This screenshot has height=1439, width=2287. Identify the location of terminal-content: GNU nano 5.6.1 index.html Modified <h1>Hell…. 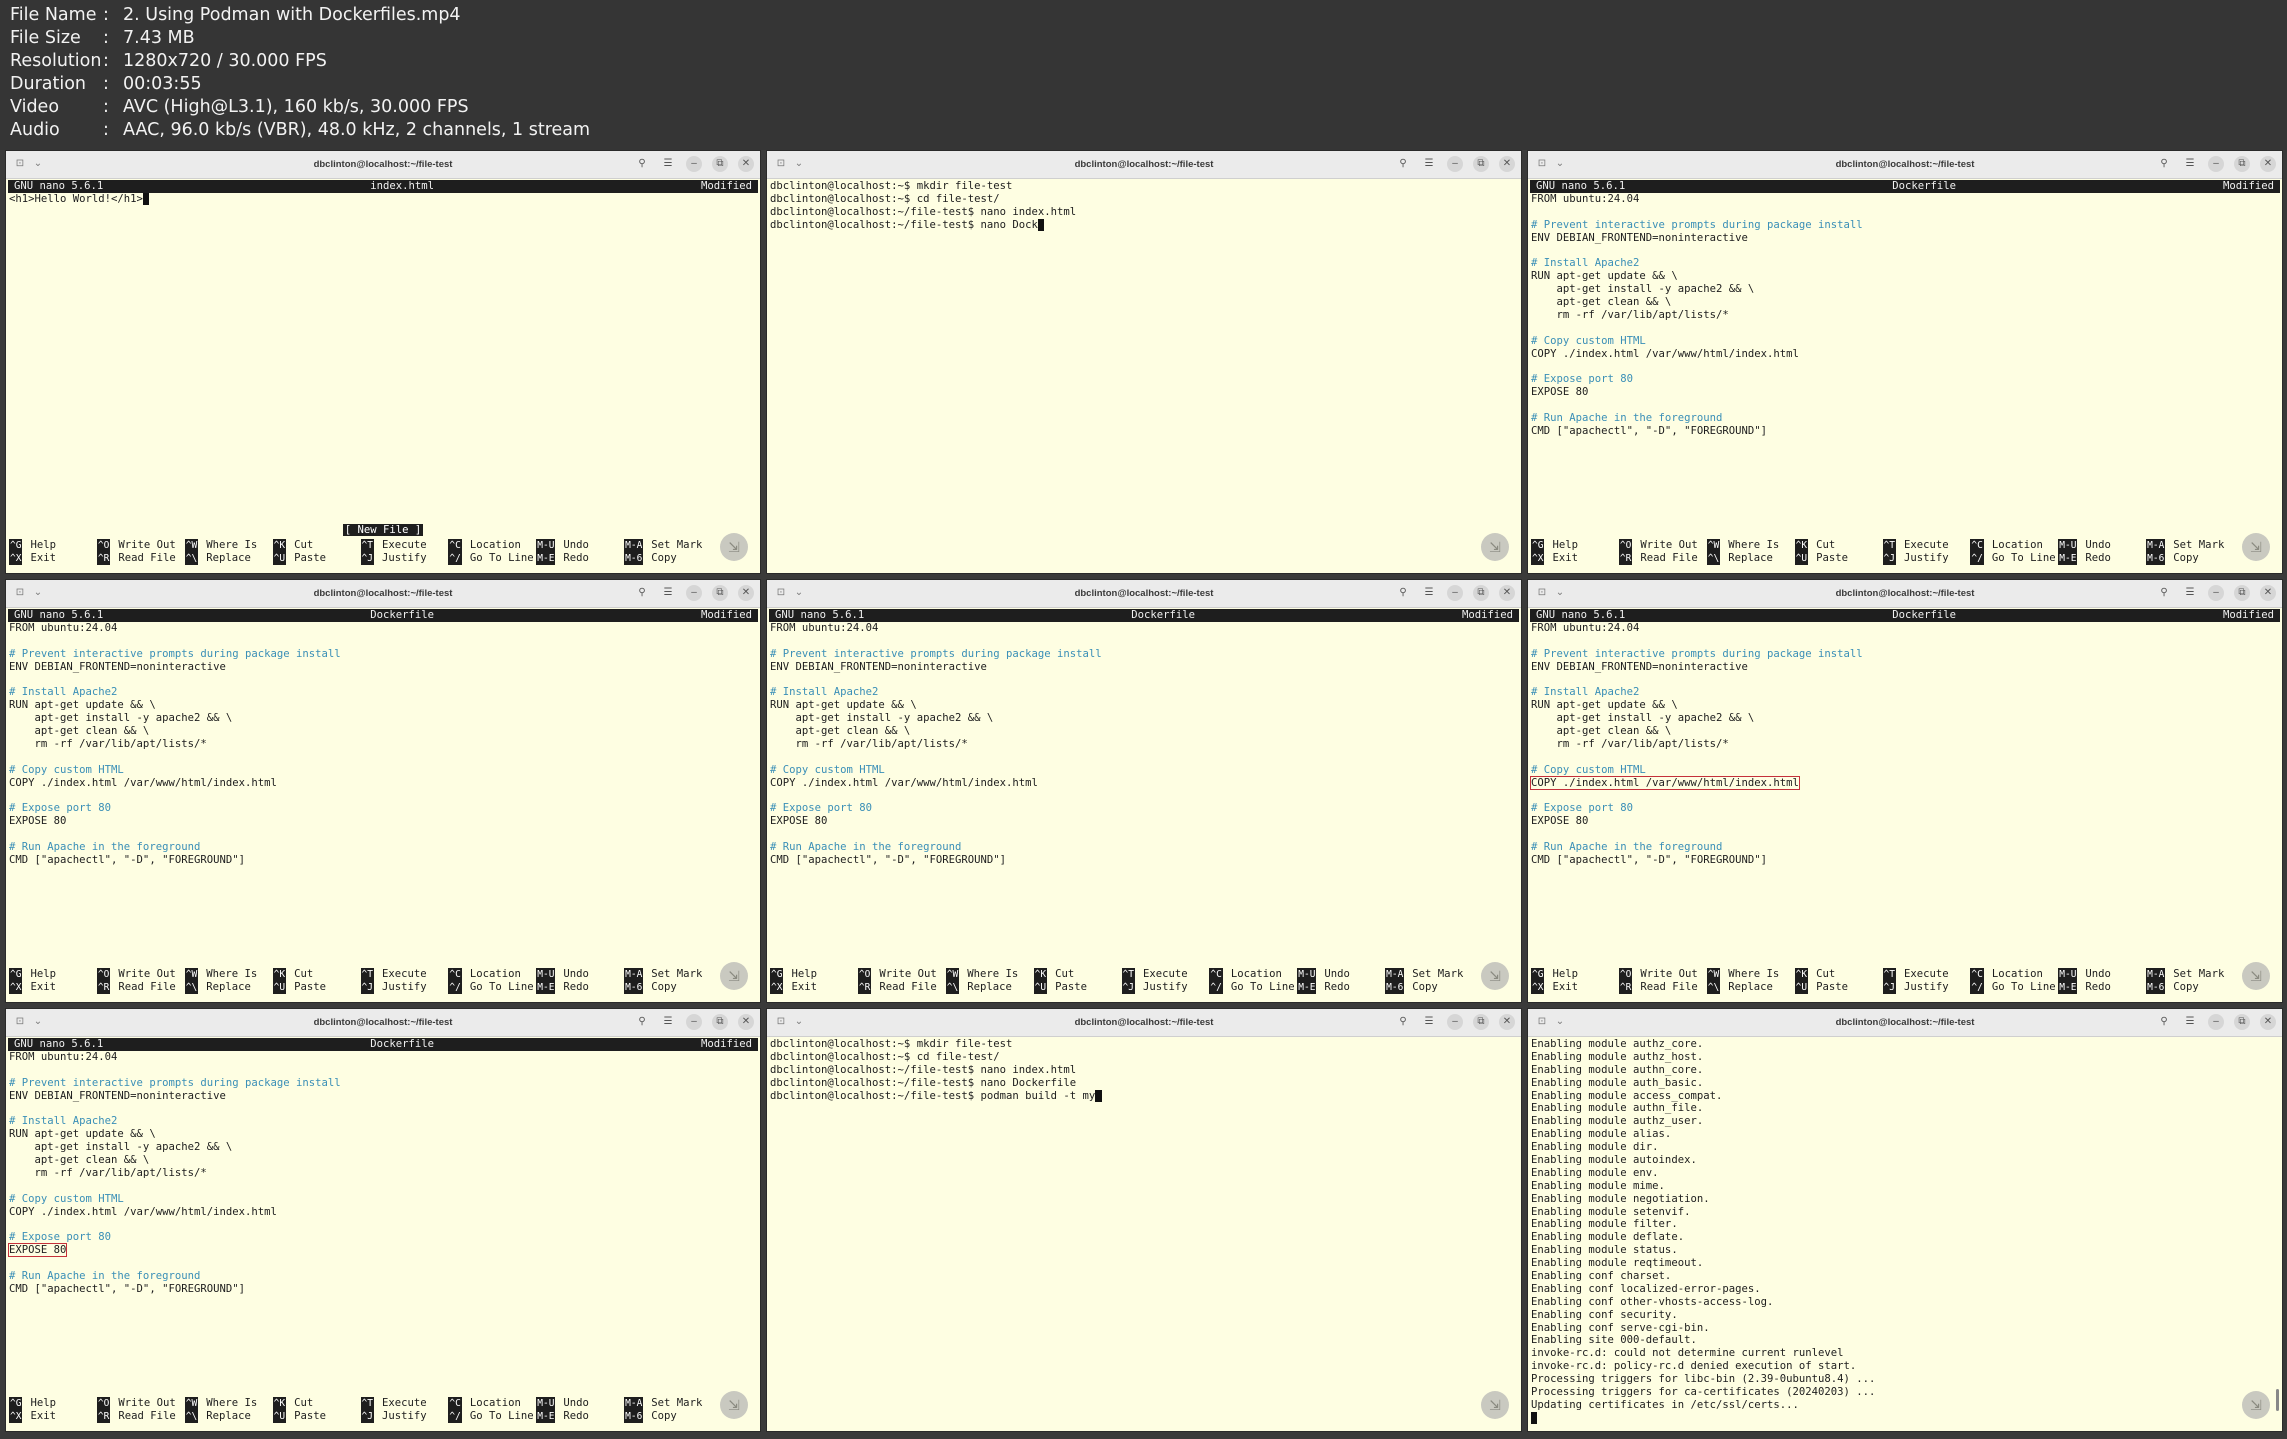
(383, 376).